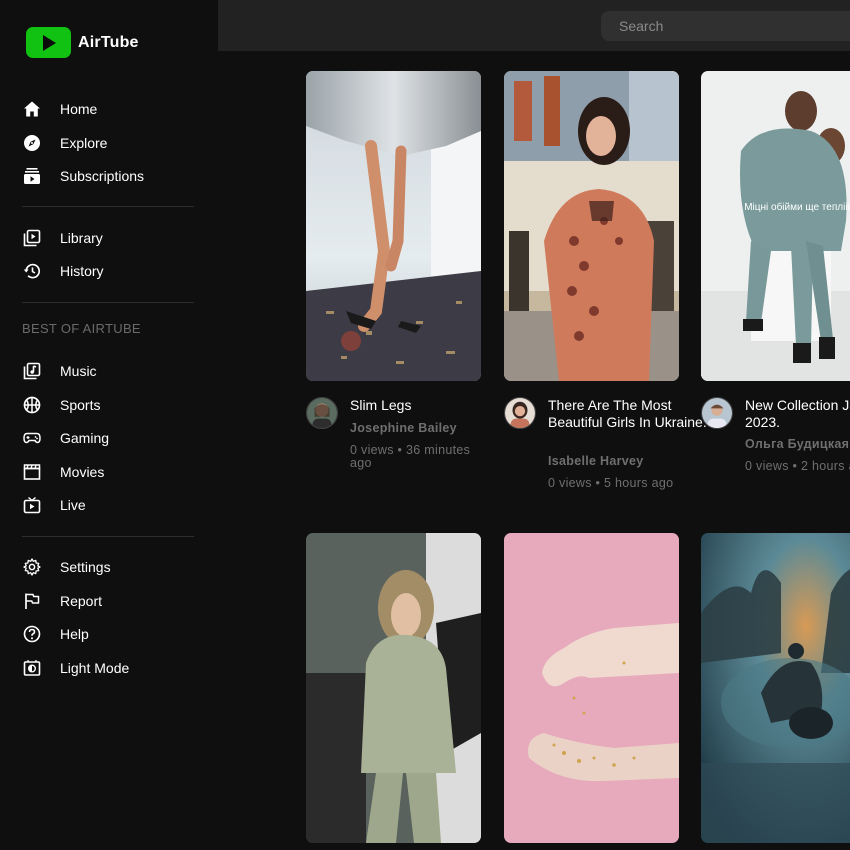  What do you see at coordinates (32, 143) in the screenshot?
I see `compass-icon` at bounding box center [32, 143].